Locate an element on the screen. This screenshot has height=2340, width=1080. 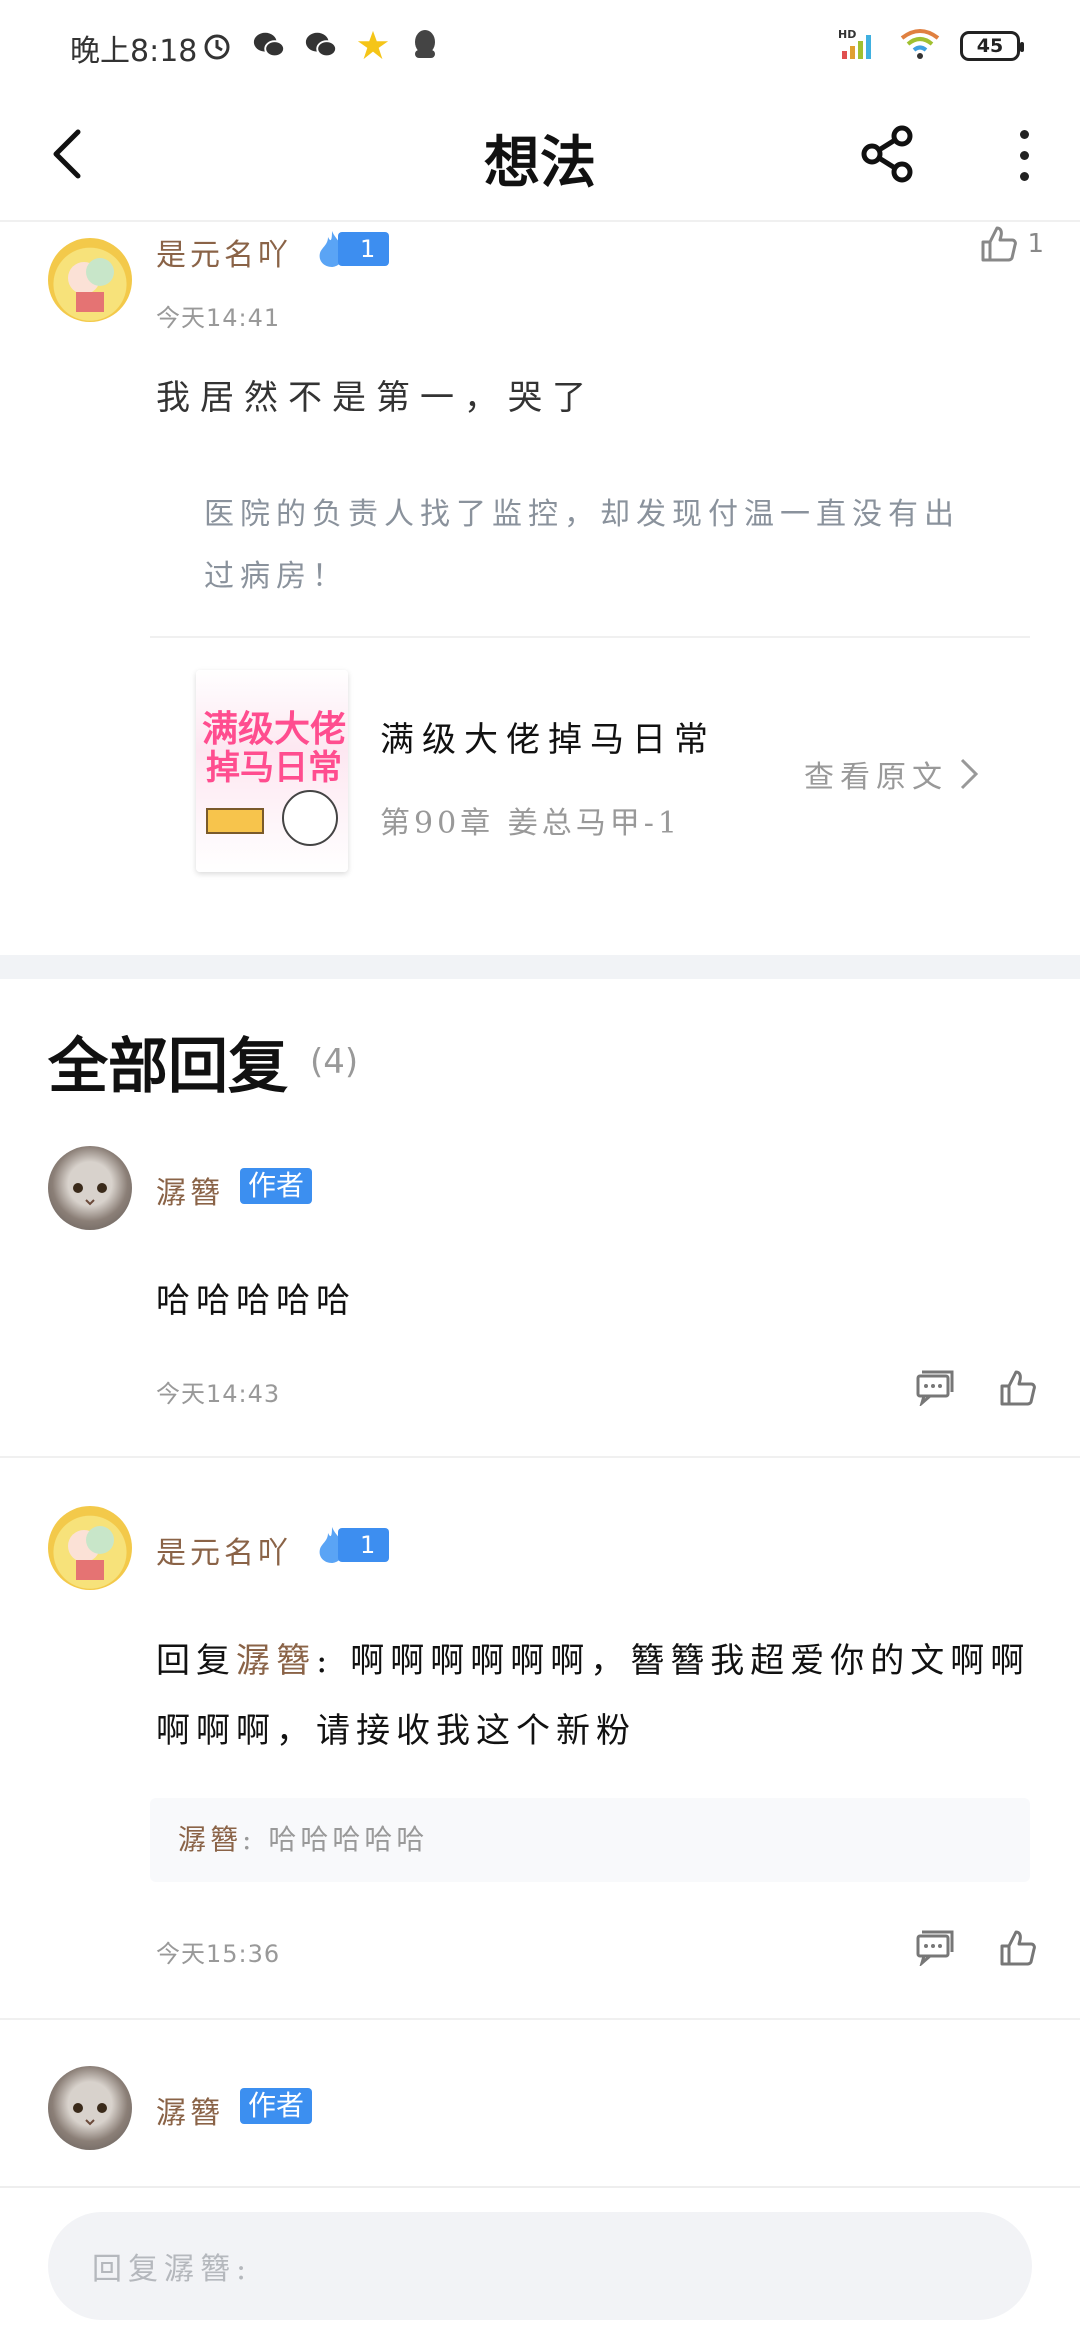
replies-count: (4) is located at coordinates (334, 1062).